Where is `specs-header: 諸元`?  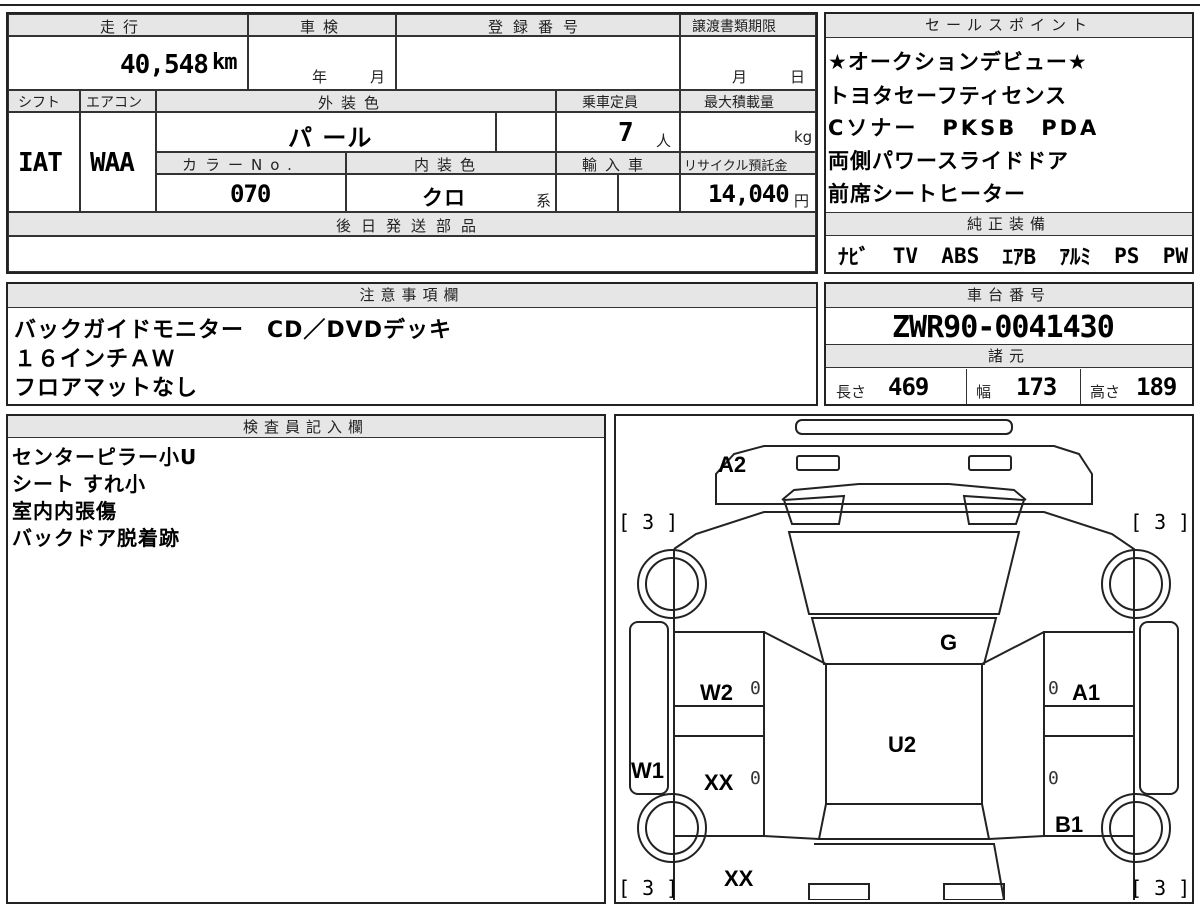 specs-header: 諸元 is located at coordinates (1009, 356).